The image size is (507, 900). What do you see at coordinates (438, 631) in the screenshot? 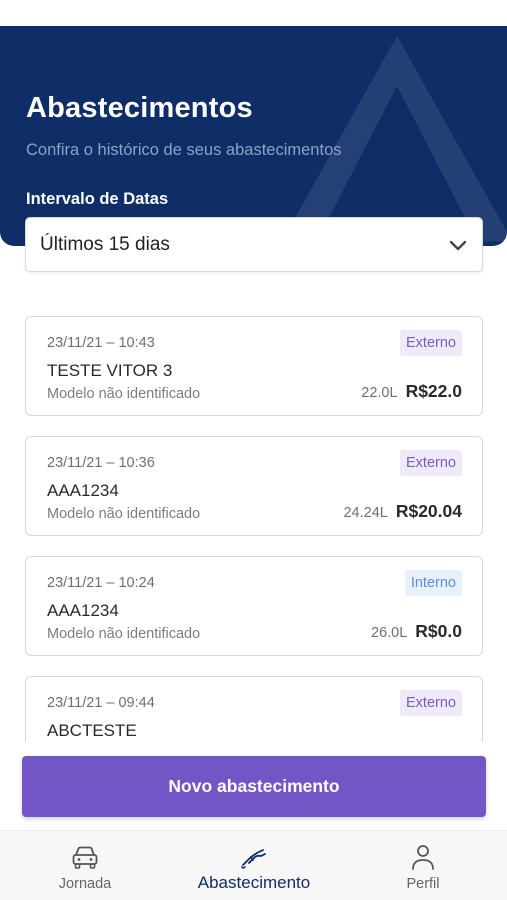
I see `refuel-price: R$0.0` at bounding box center [438, 631].